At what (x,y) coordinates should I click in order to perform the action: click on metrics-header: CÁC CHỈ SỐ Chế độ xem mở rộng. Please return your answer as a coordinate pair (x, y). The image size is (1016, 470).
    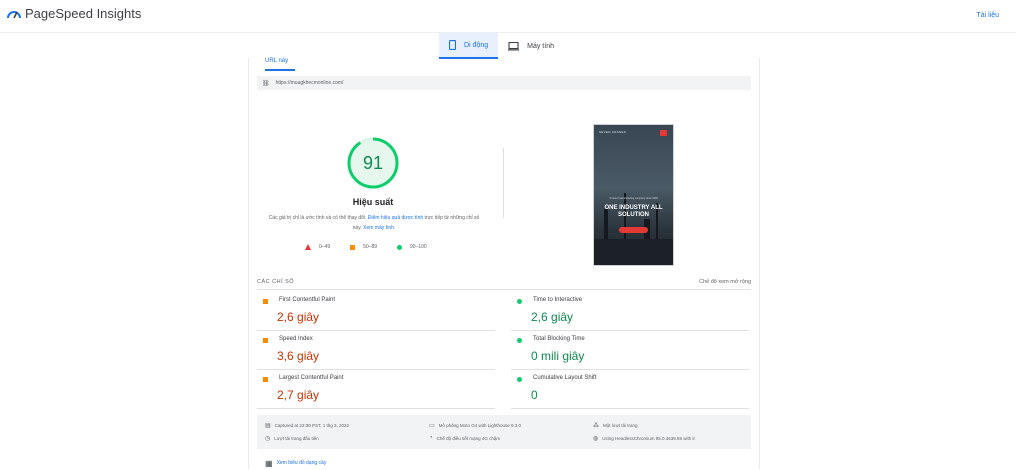
    Looking at the image, I should click on (504, 284).